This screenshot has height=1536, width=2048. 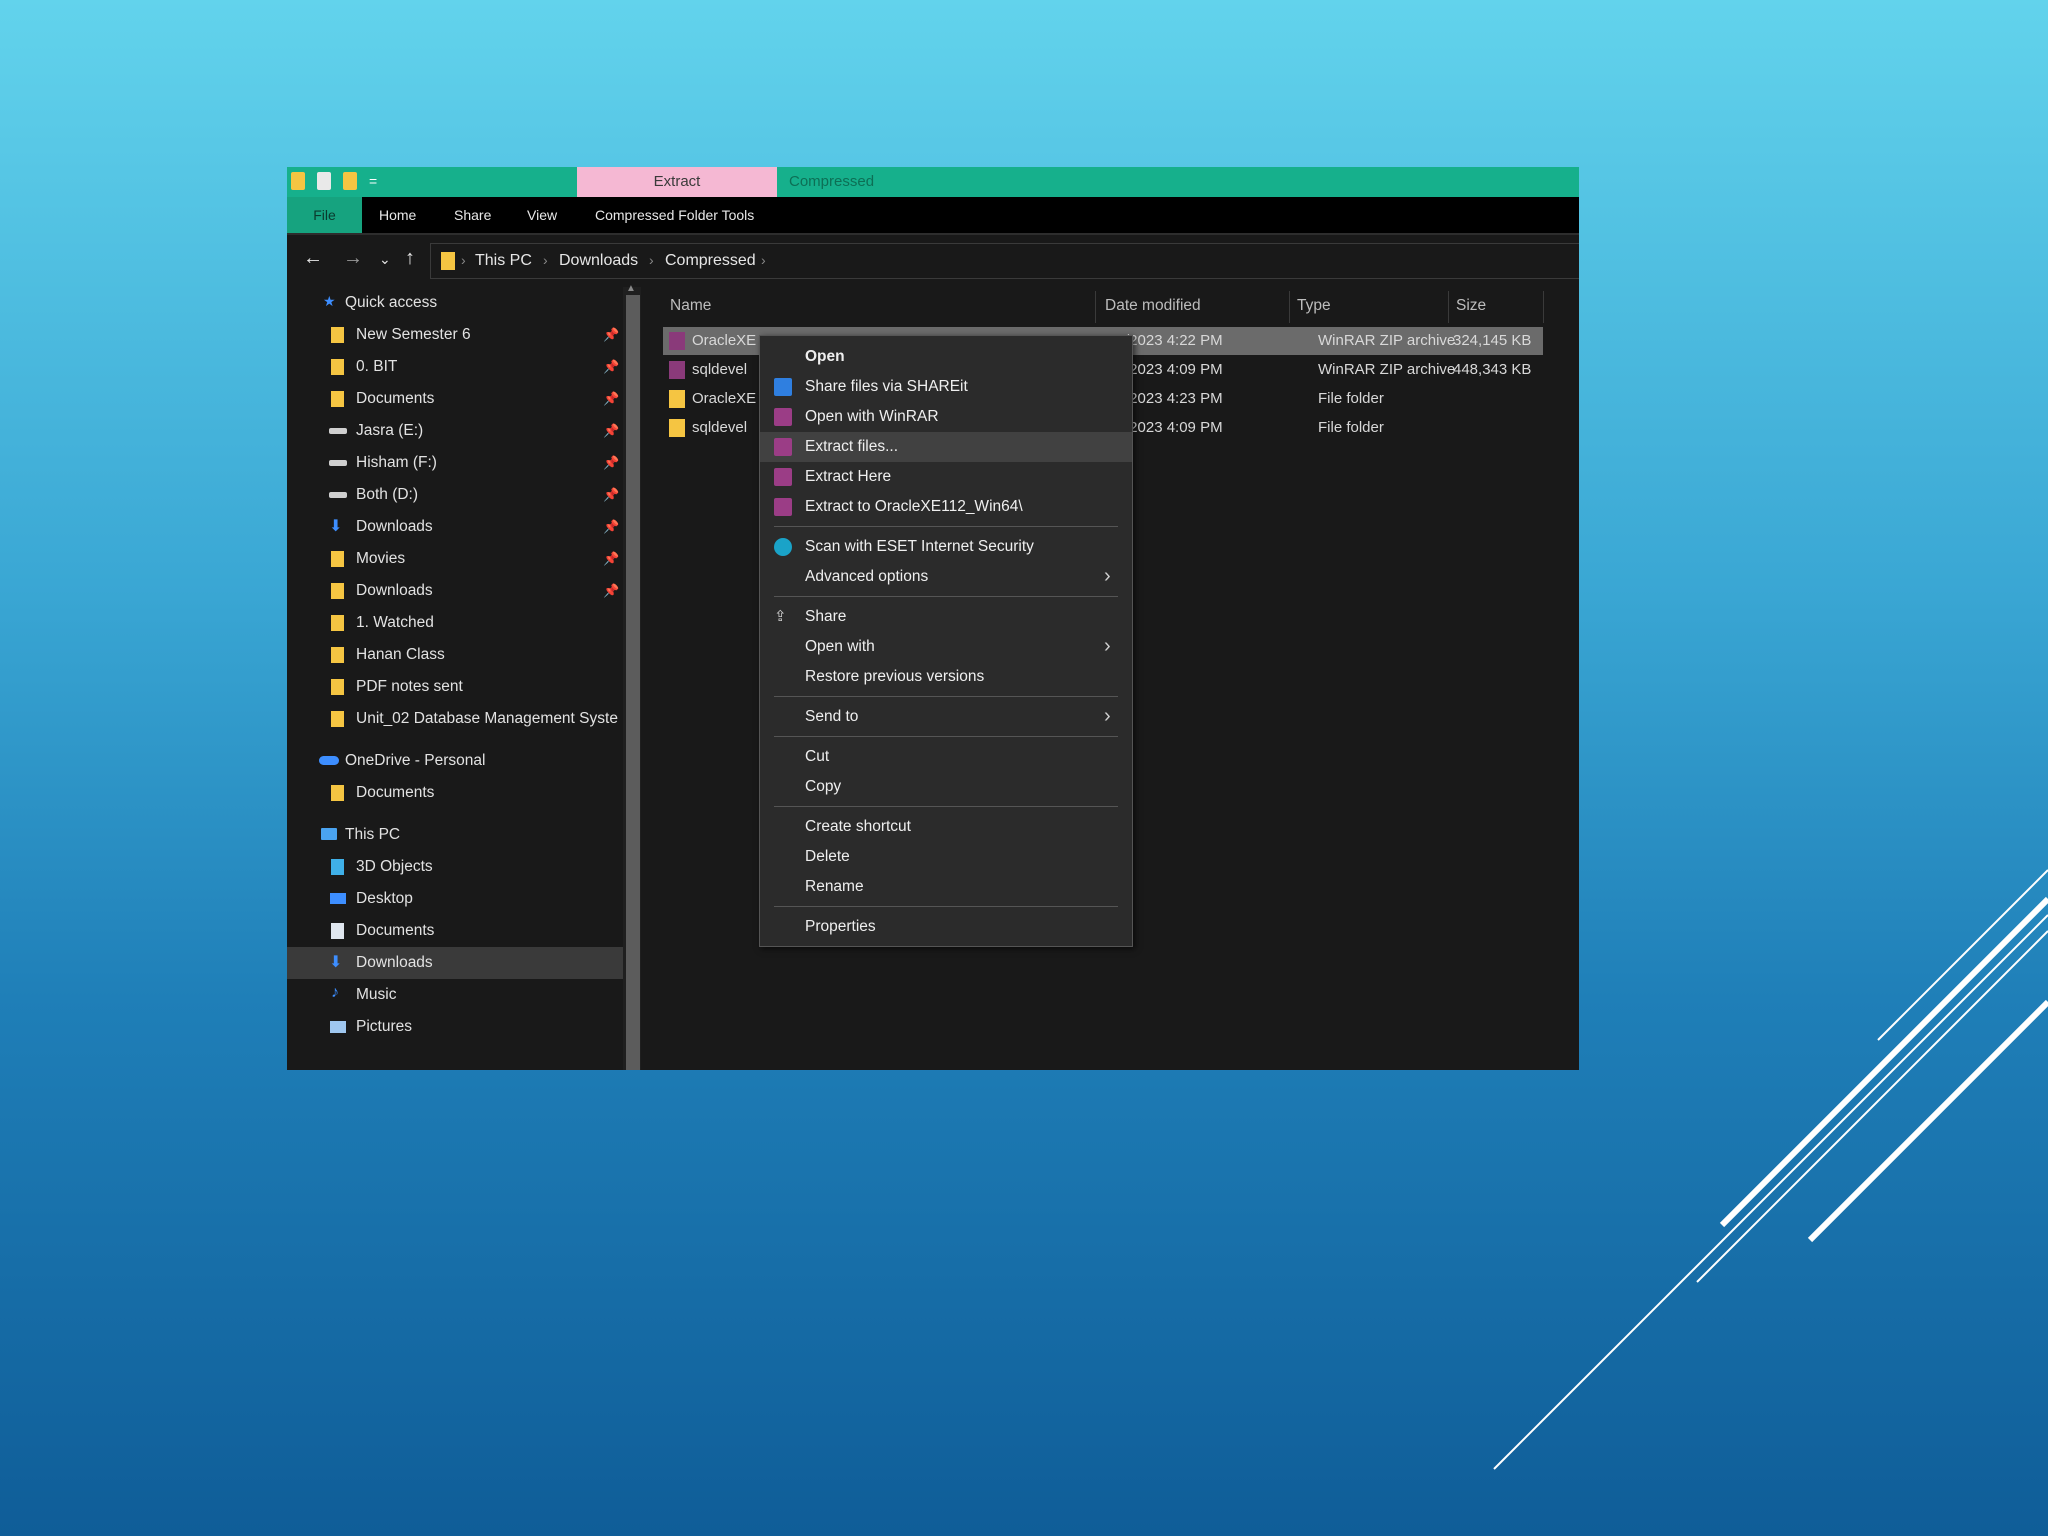 What do you see at coordinates (455, 995) in the screenshot?
I see `sidebar-item-music: ♪ Music` at bounding box center [455, 995].